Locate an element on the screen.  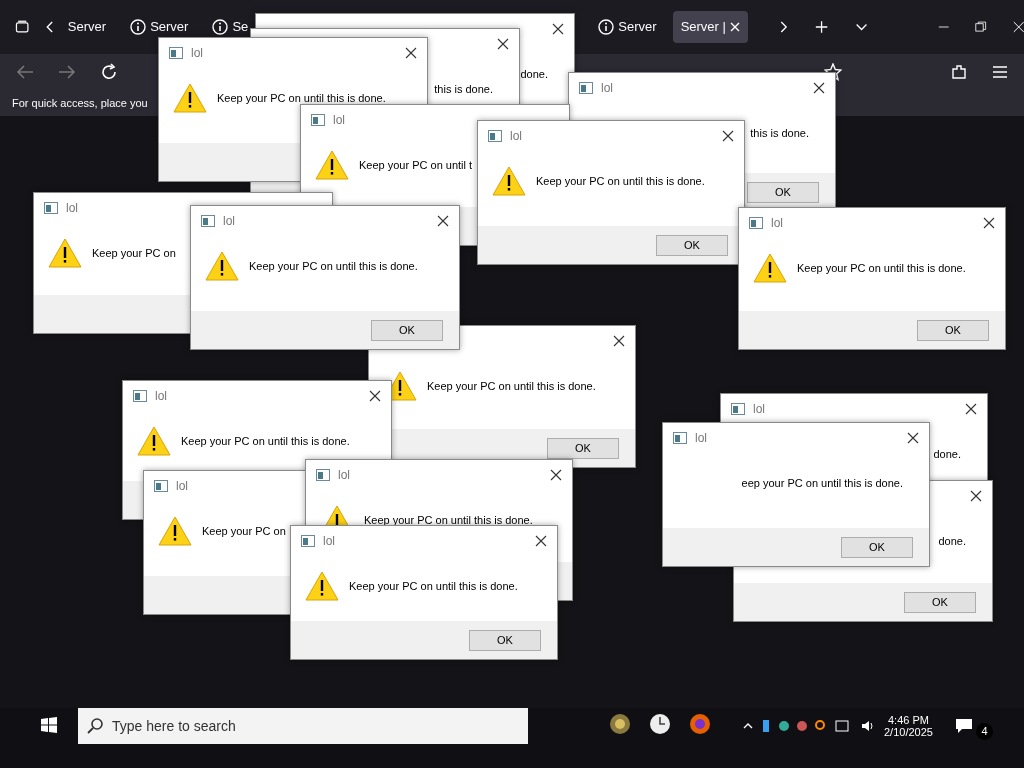
globe-app-icon is located at coordinates (620, 724).